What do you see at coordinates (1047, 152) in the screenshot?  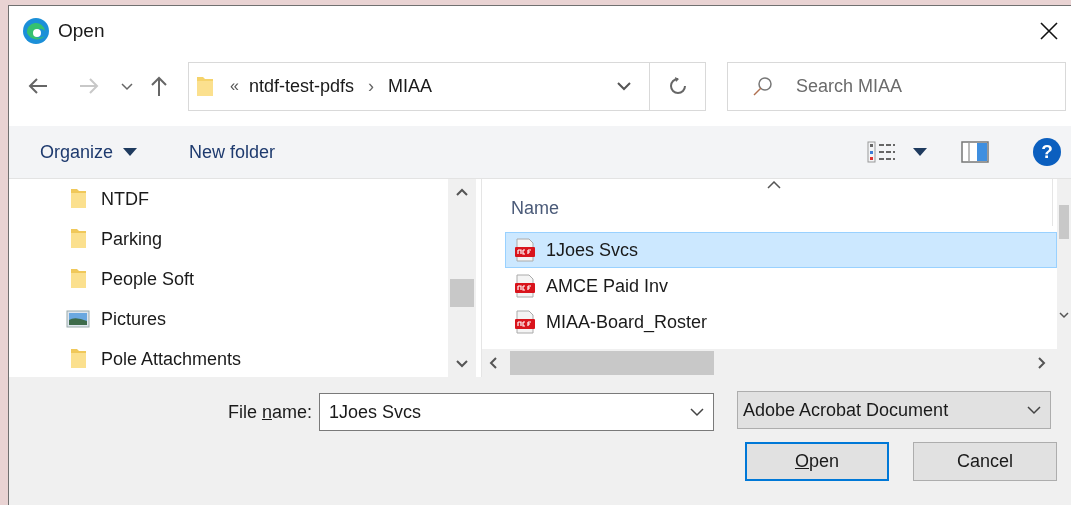 I see `help-button: ?` at bounding box center [1047, 152].